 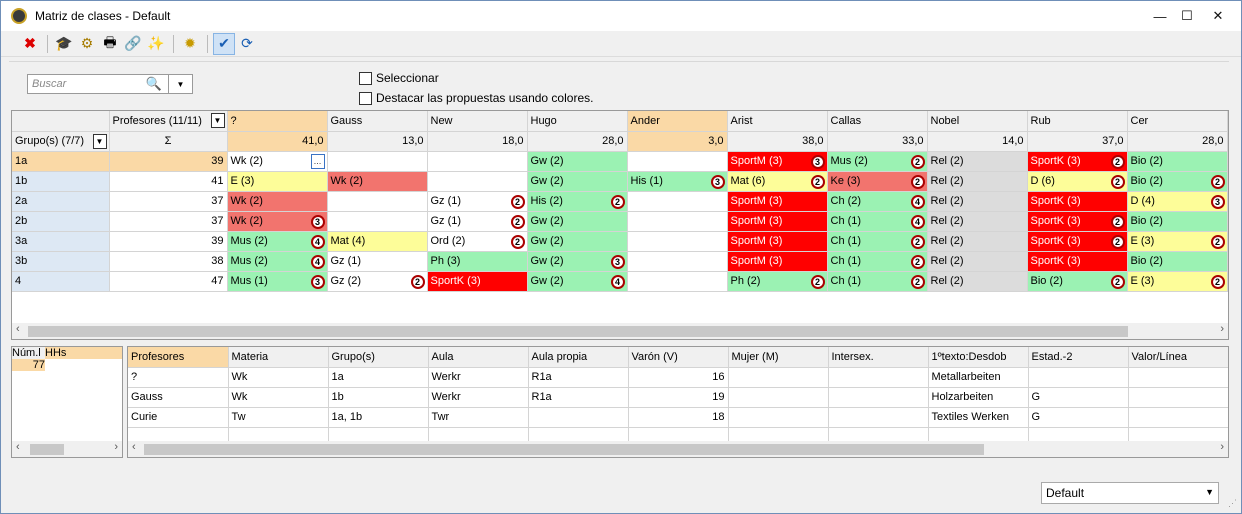 What do you see at coordinates (477, 241) in the screenshot?
I see `matrix-cell: Ord (2) 2` at bounding box center [477, 241].